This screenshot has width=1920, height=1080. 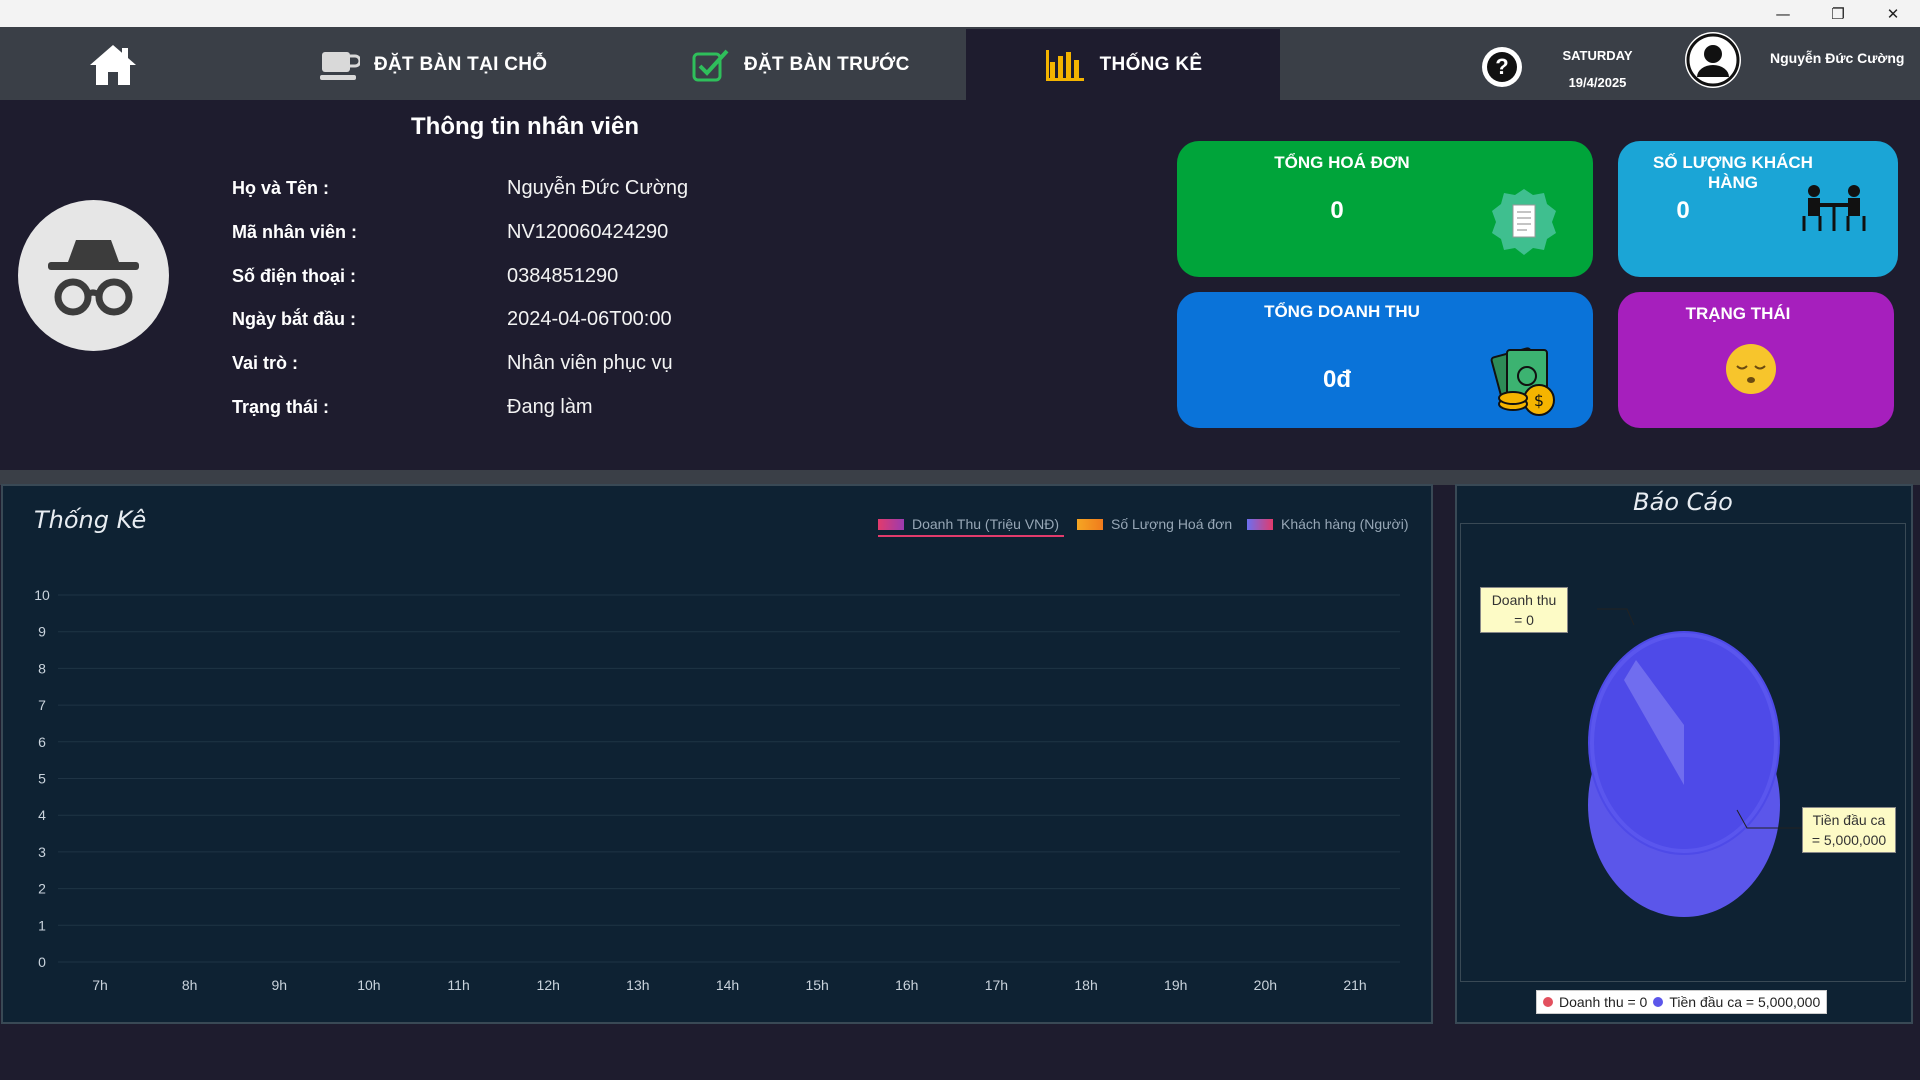 What do you see at coordinates (960, 1055) in the screenshot?
I see `footer-bar` at bounding box center [960, 1055].